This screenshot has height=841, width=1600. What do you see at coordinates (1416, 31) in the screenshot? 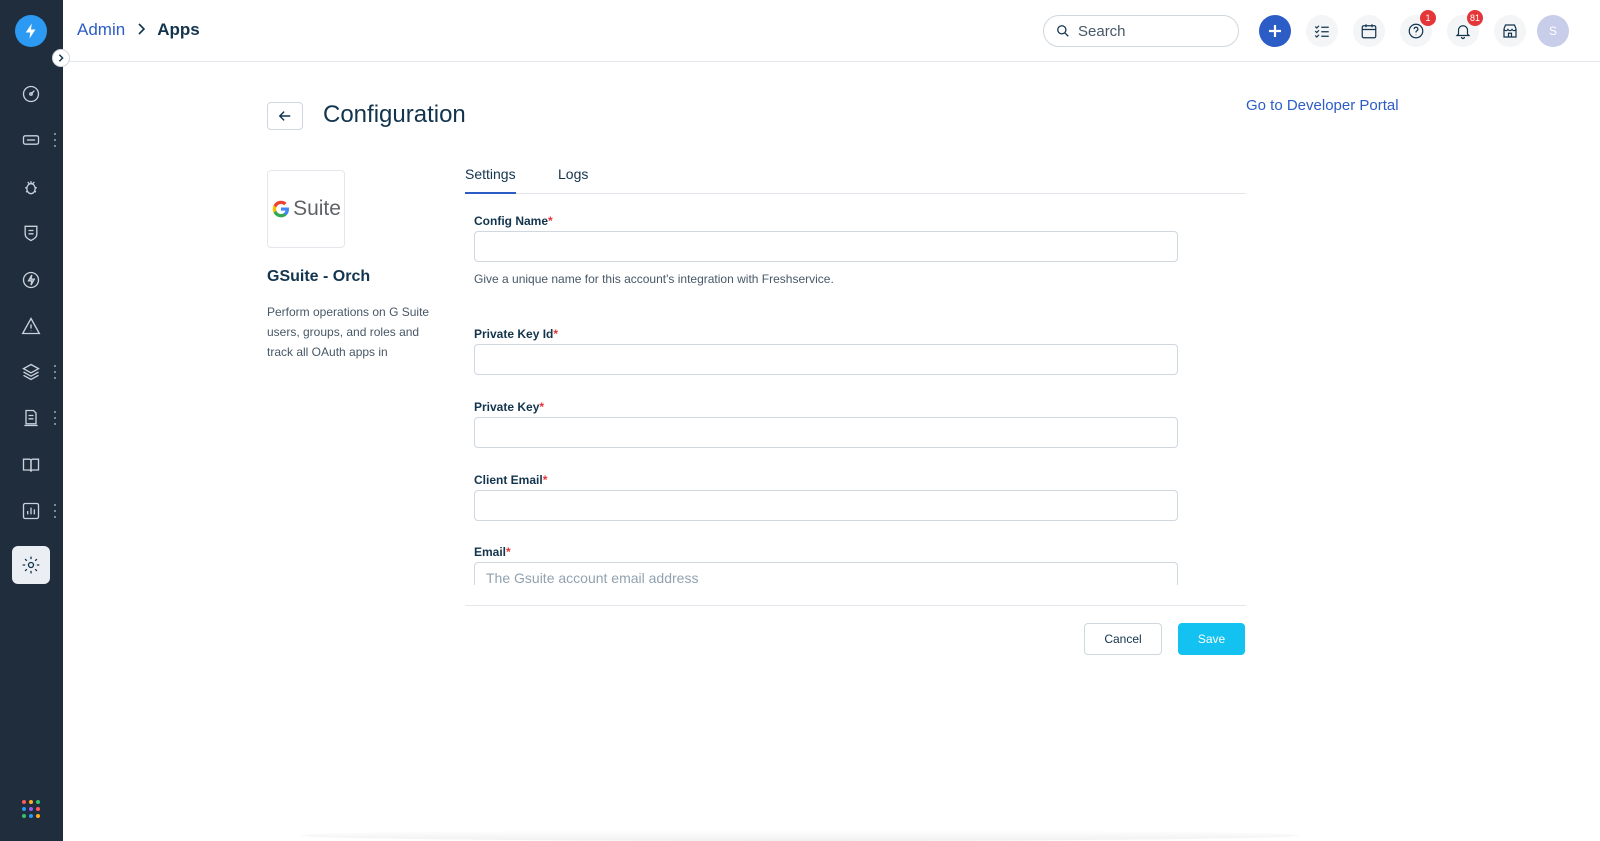
I see `help-icon` at bounding box center [1416, 31].